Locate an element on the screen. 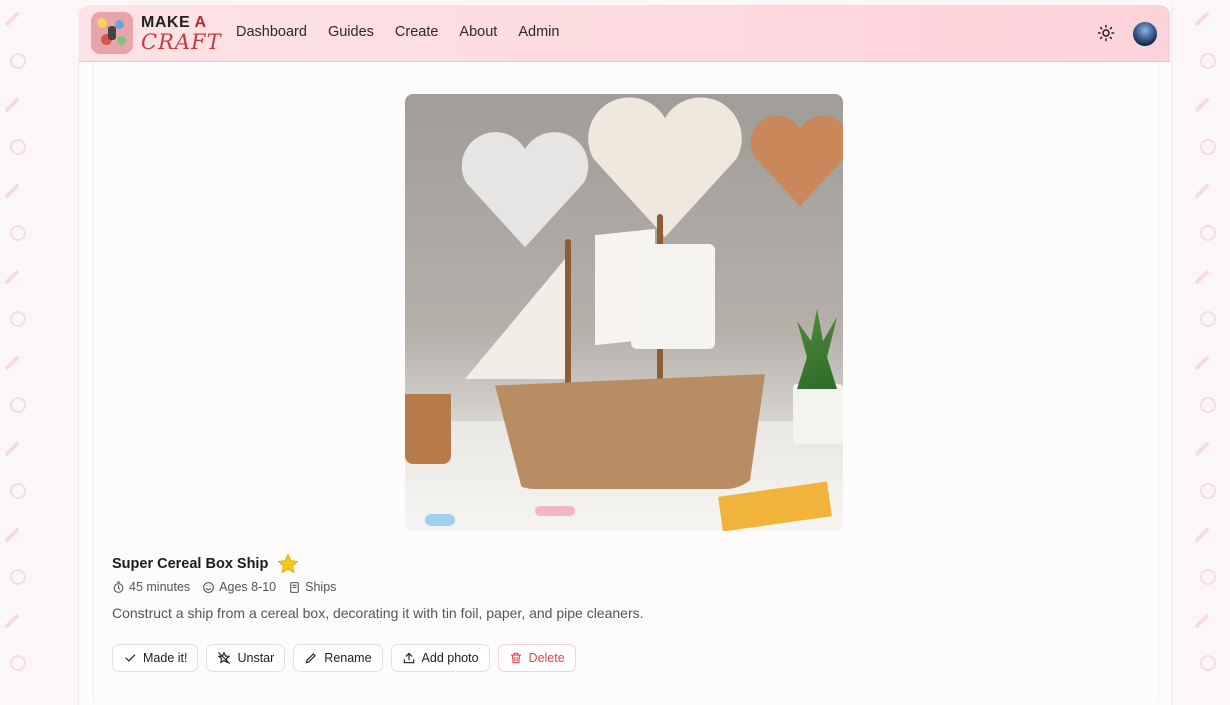 The image size is (1230, 705). brand-tagline: CRAFT is located at coordinates (181, 42).